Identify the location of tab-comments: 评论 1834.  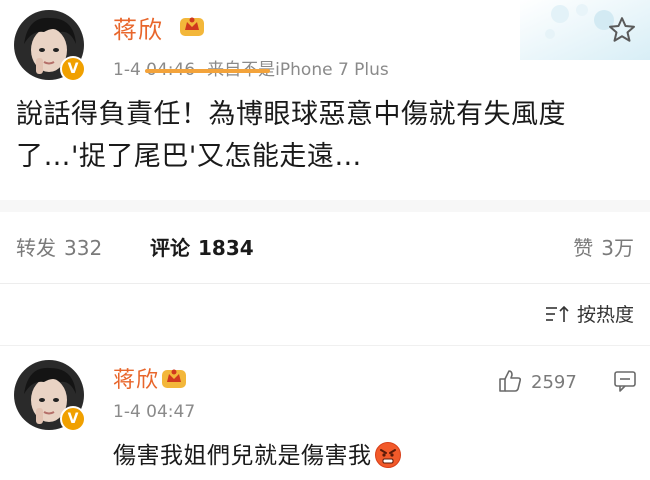
(202, 246).